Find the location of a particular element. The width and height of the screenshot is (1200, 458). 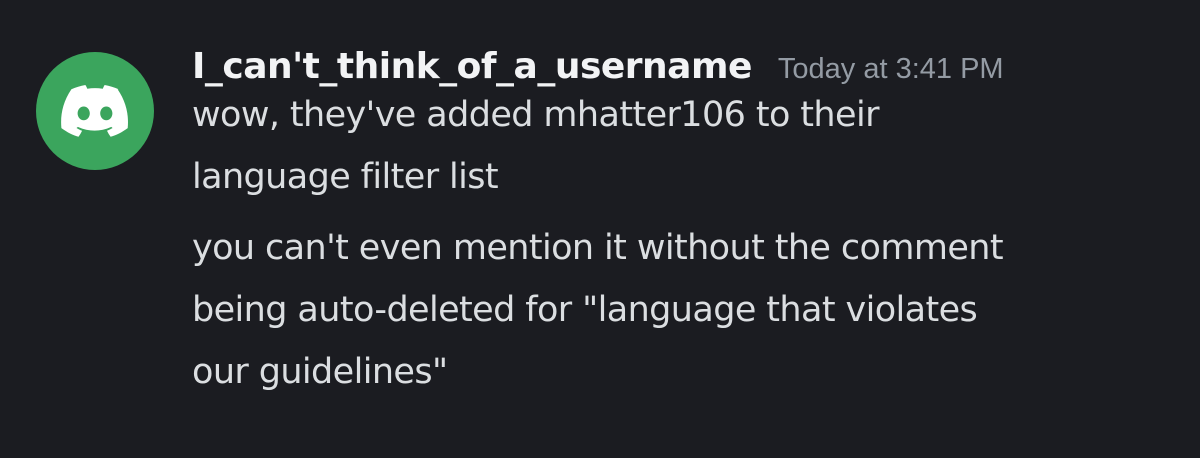

timestamp: Today at 3:41 PM is located at coordinates (891, 69).